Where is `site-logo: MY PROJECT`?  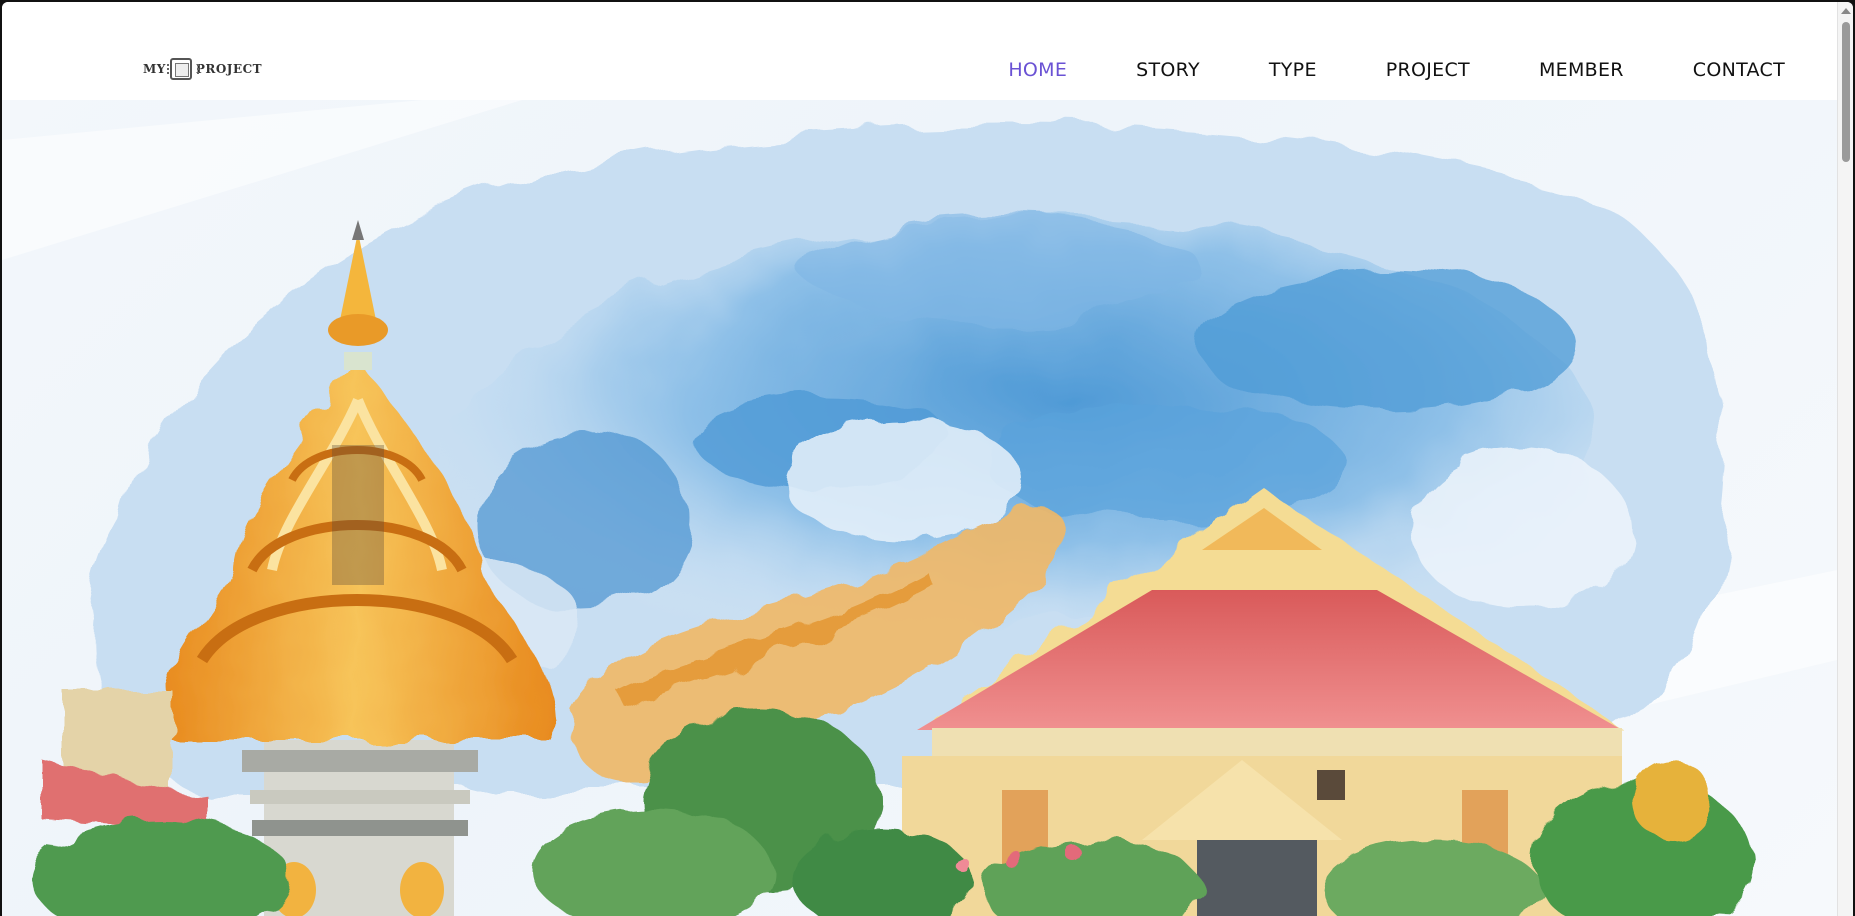
site-logo: MY PROJECT is located at coordinates (202, 69).